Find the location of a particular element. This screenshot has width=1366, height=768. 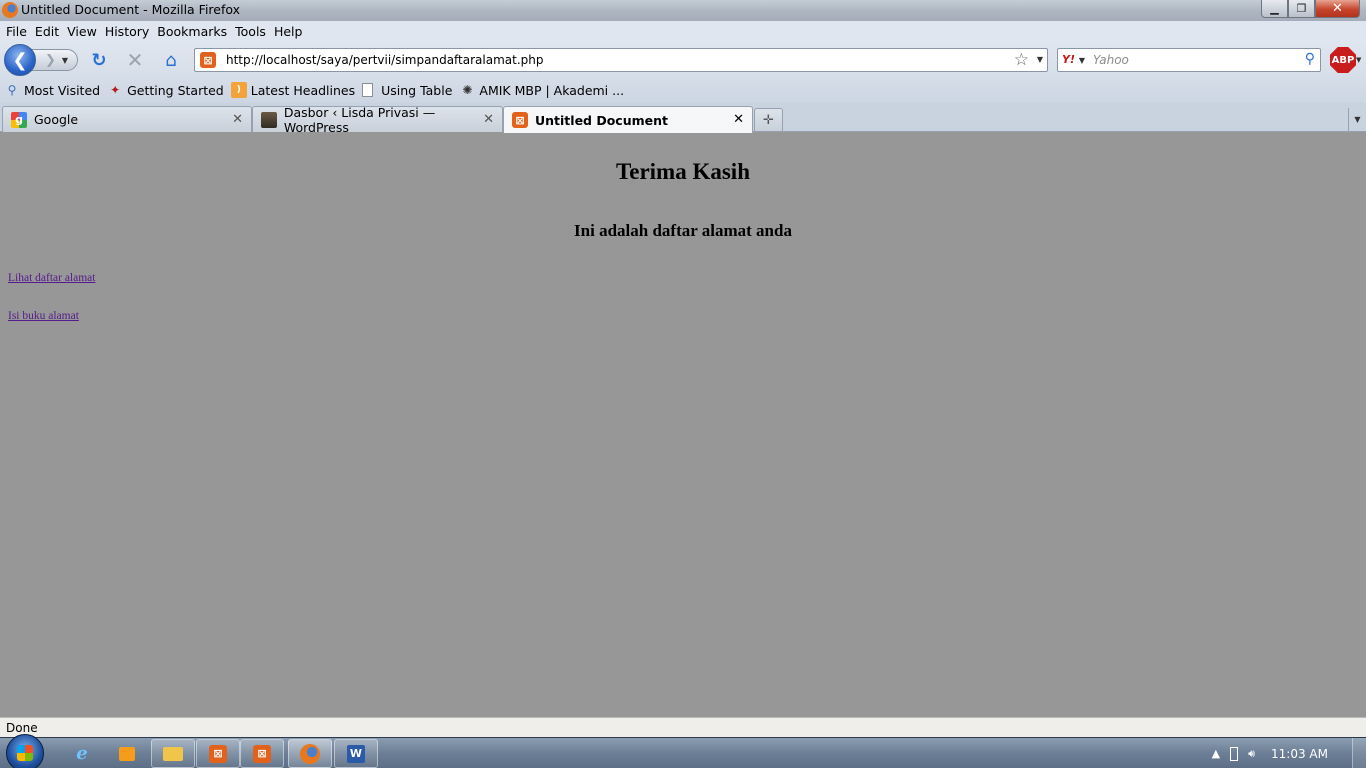

word-icon: W is located at coordinates (356, 753).